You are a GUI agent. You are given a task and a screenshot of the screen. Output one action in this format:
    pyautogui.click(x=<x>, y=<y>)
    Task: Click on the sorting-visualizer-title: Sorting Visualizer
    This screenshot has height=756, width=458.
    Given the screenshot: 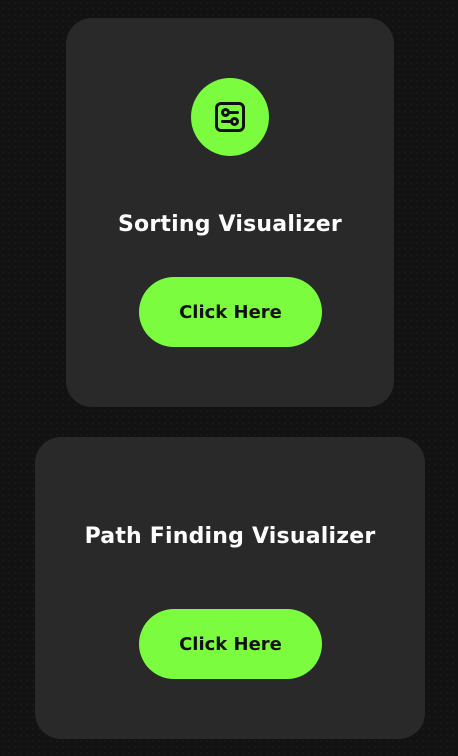 What is the action you would take?
    pyautogui.click(x=230, y=224)
    